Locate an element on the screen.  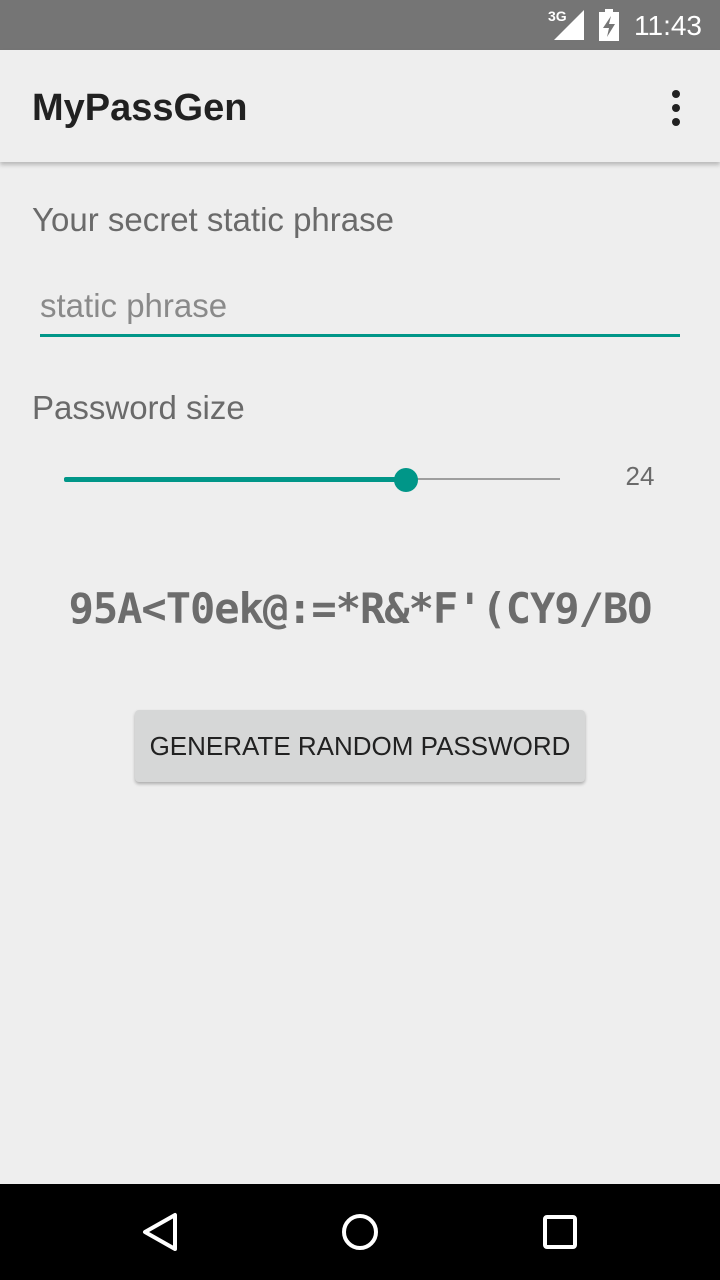
phrase-label: Your secret static phrase is located at coordinates (213, 219).